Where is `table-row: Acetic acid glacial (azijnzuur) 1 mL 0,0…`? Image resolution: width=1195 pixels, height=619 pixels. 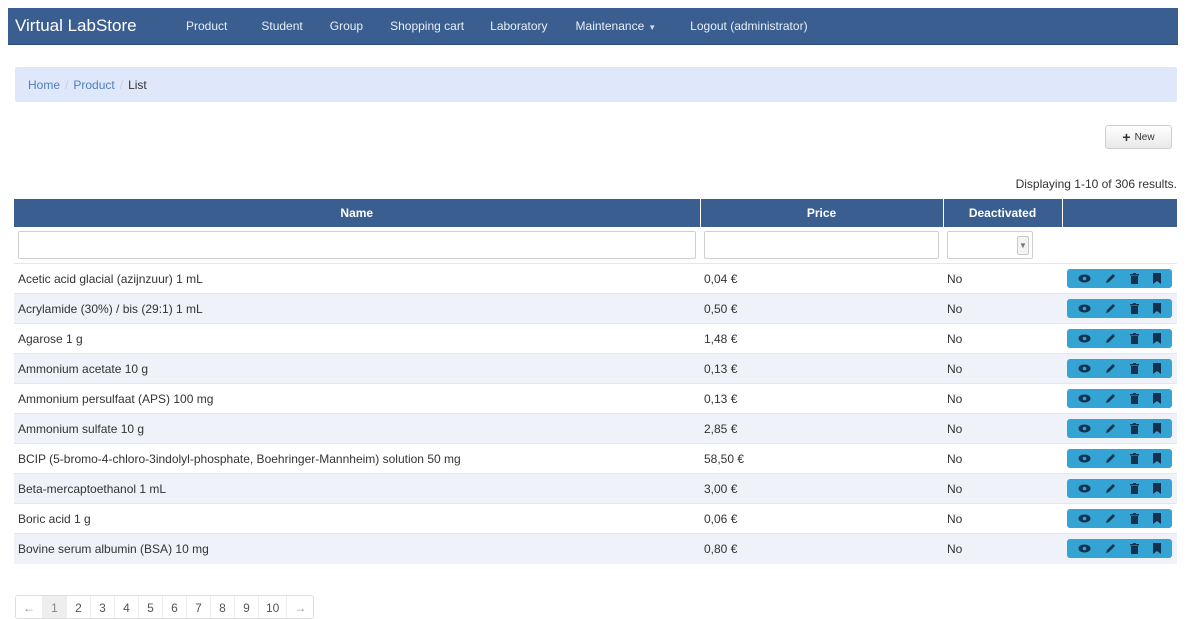
table-row: Acetic acid glacial (azijnzuur) 1 mL 0,0… is located at coordinates (595, 278).